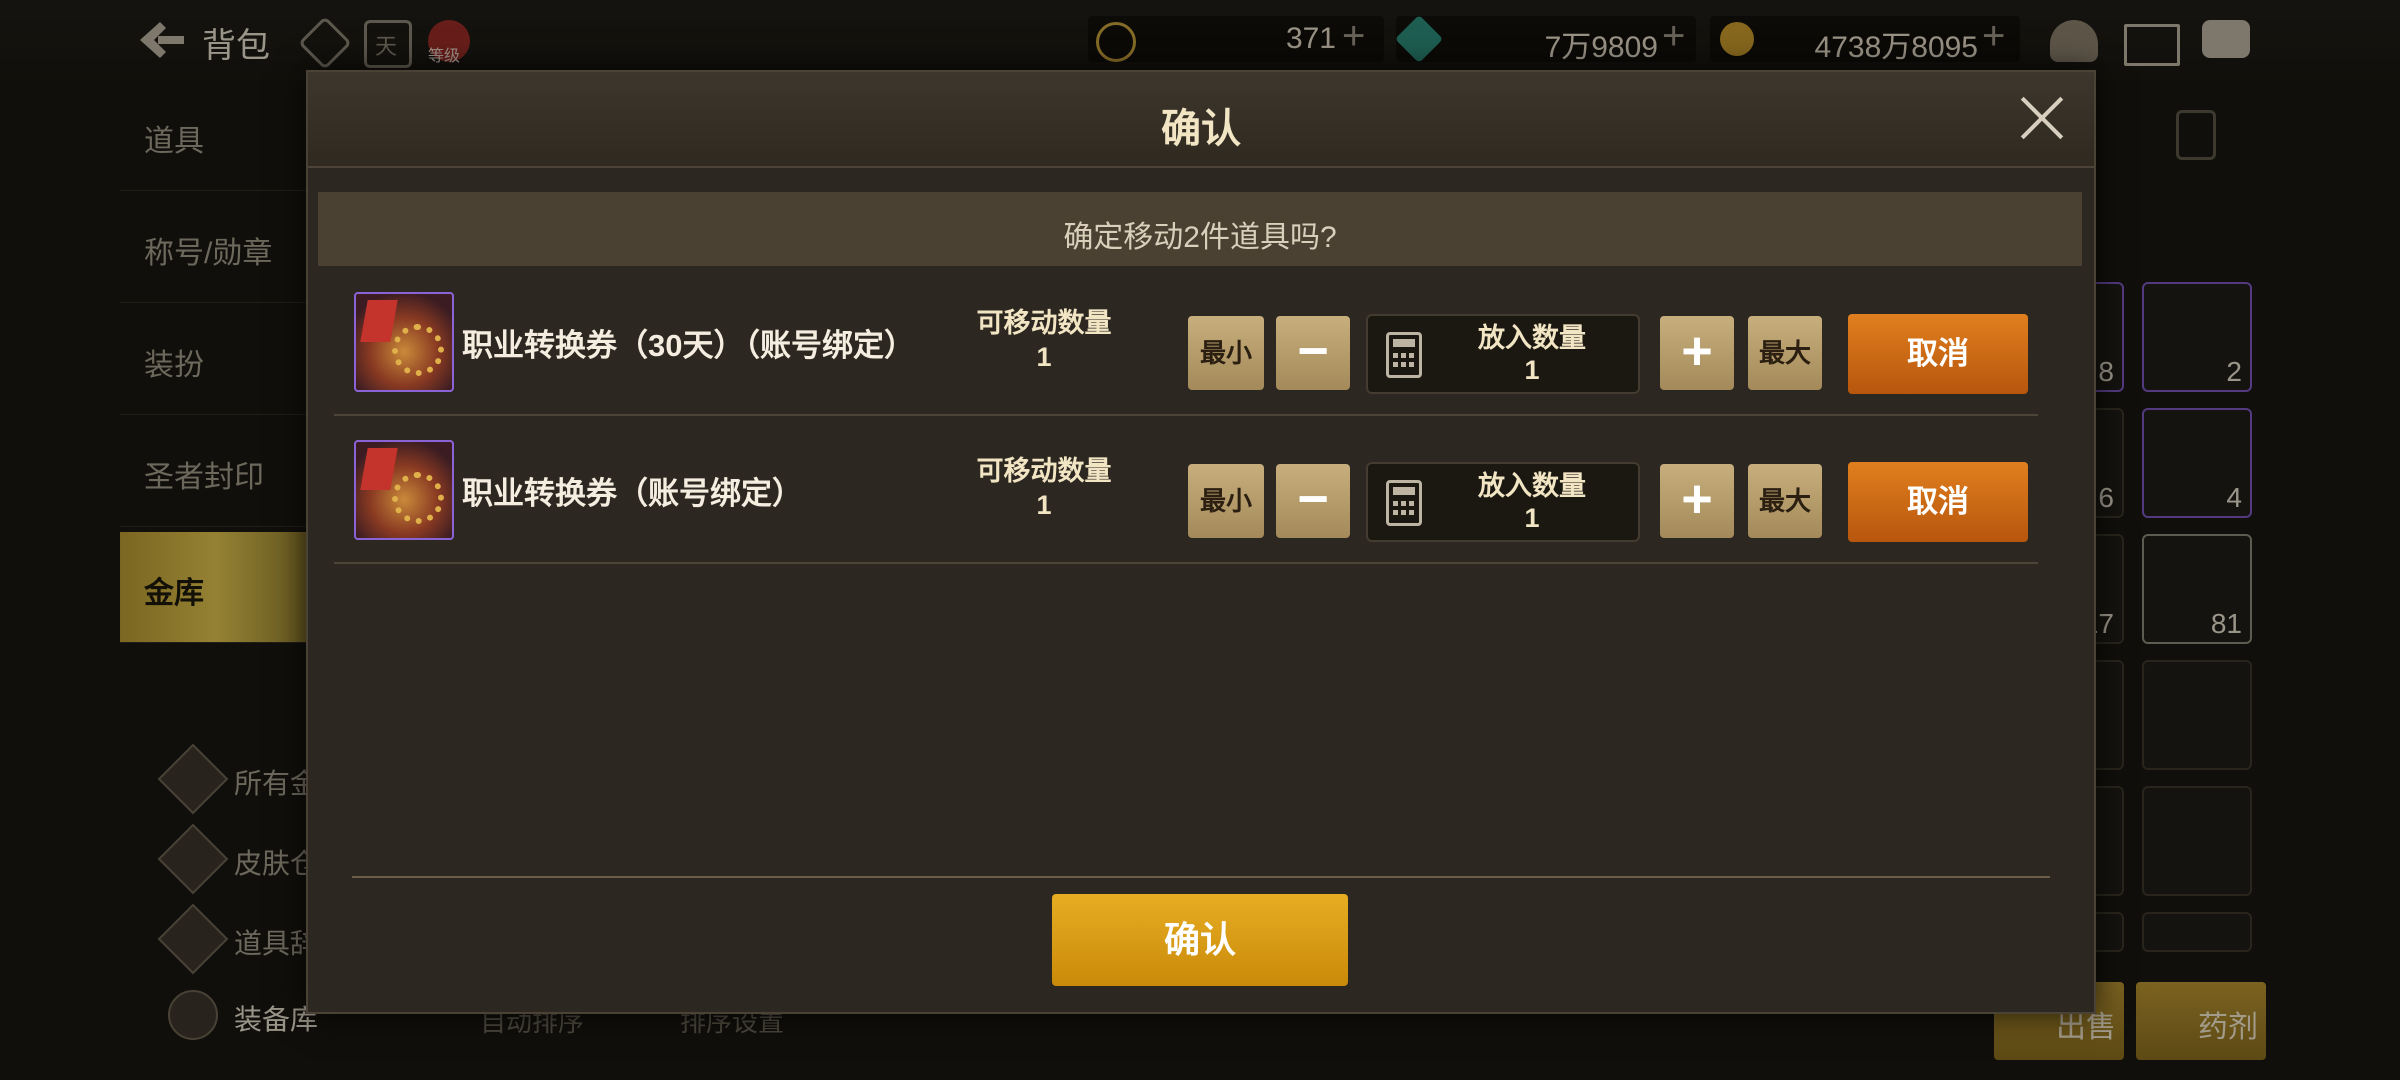 Image resolution: width=2400 pixels, height=1080 pixels. Describe the element at coordinates (1200, 940) in the screenshot. I see `confirm-button: 确认` at that location.